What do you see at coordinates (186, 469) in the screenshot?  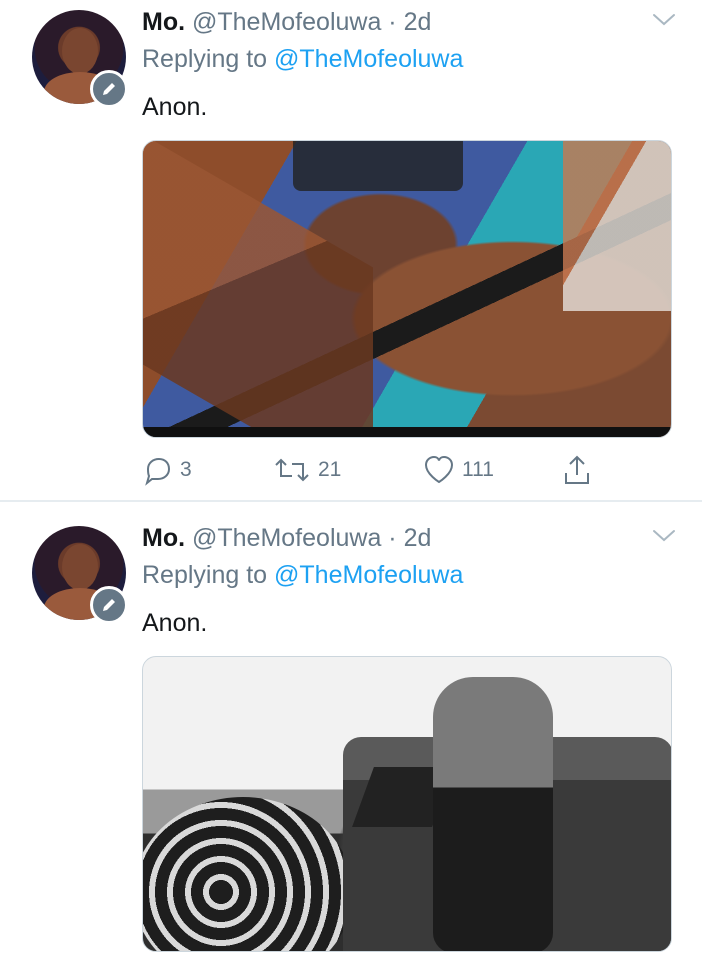 I see `reply-count: 3` at bounding box center [186, 469].